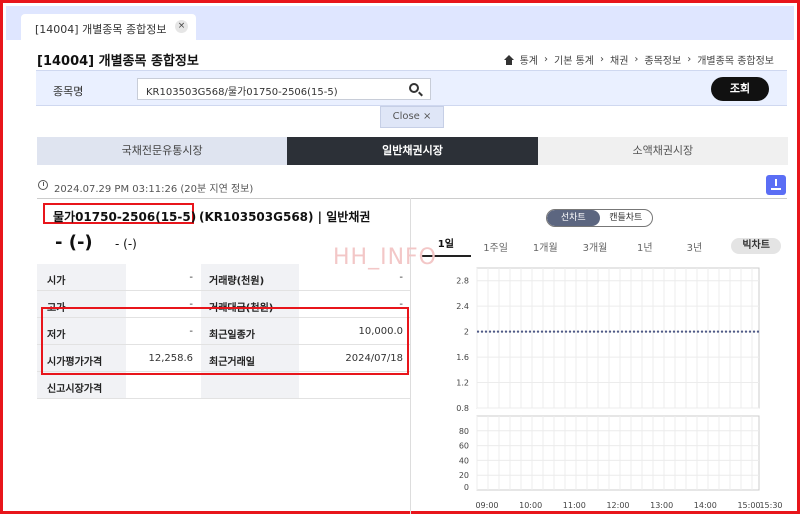  What do you see at coordinates (662, 151) in the screenshot?
I see `tab-small-bond-market: 소액채권시장` at bounding box center [662, 151].